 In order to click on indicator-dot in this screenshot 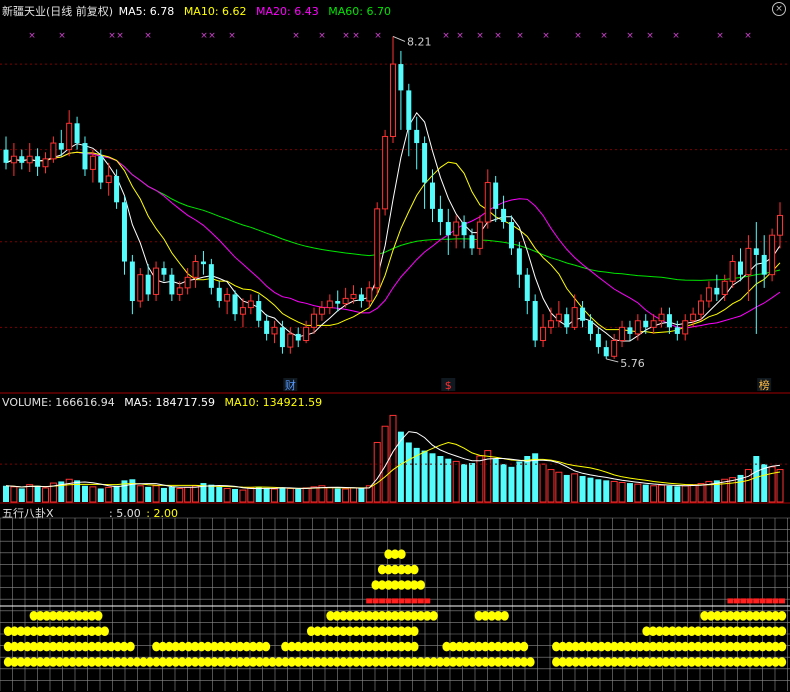, I will do `click(414, 631)`.